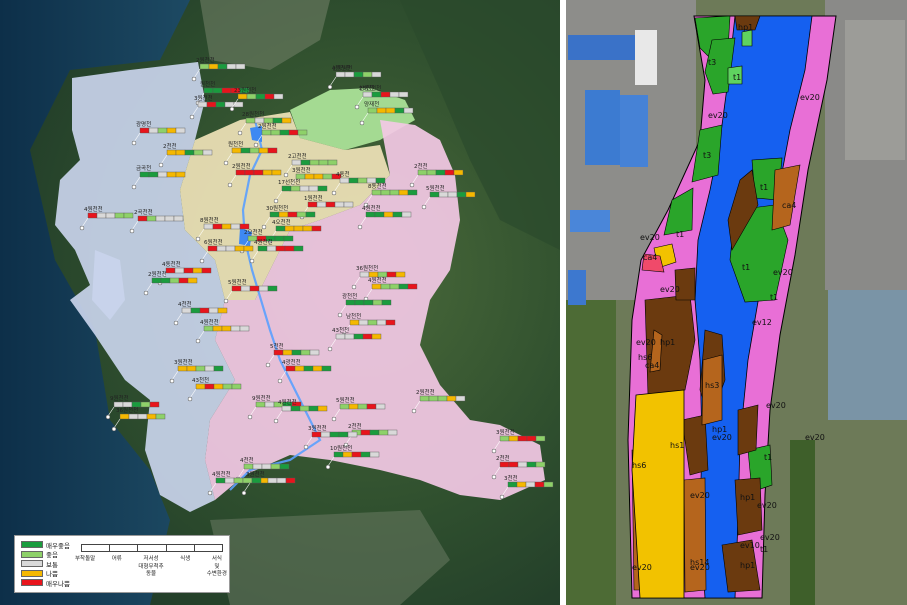  Describe the element at coordinates (377, 186) in the screenshot. I see `site-label: 8동천천` at that location.